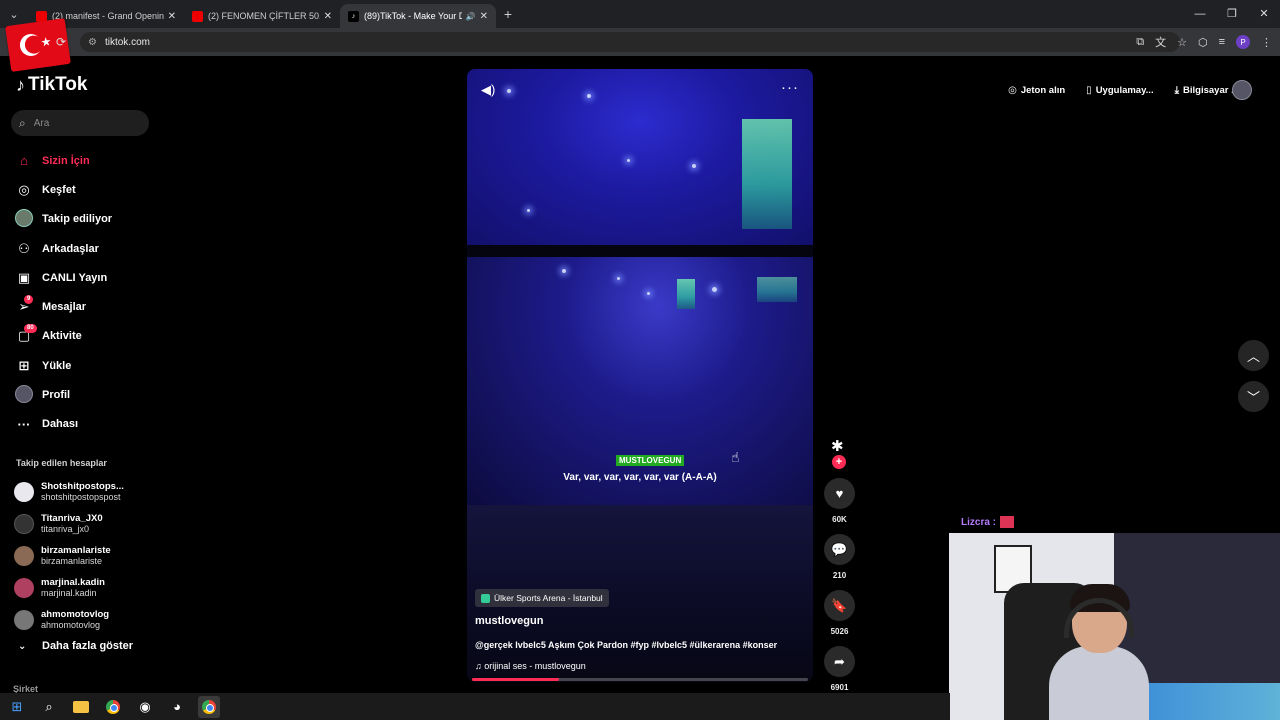 The width and height of the screenshot is (1280, 720). I want to click on discord-icon: ◕, so click(177, 707).